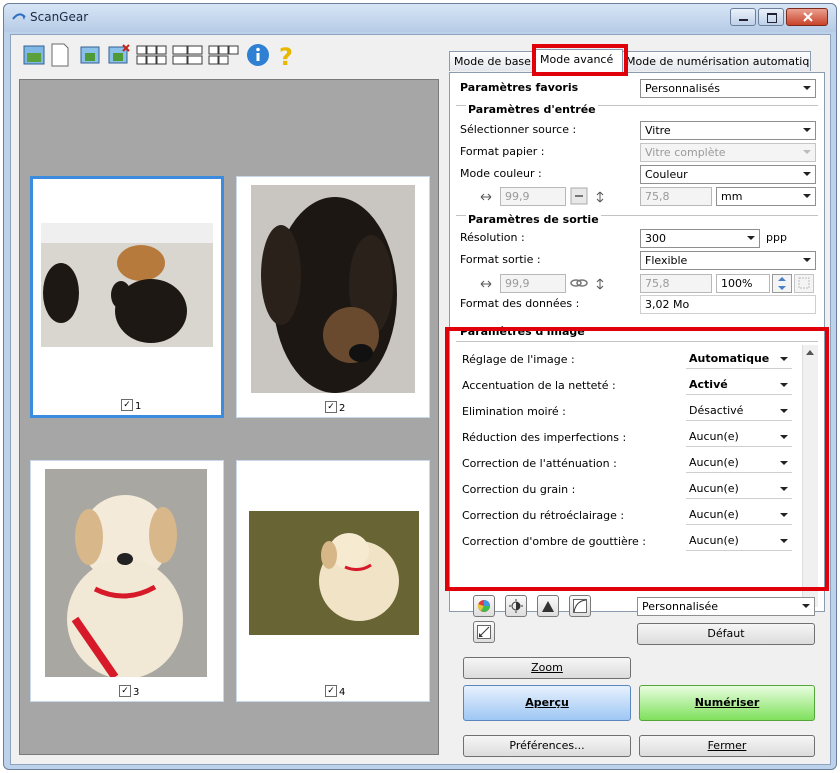 This screenshot has width=840, height=773. I want to click on grain-correction-label: Correction du grain :, so click(519, 489).